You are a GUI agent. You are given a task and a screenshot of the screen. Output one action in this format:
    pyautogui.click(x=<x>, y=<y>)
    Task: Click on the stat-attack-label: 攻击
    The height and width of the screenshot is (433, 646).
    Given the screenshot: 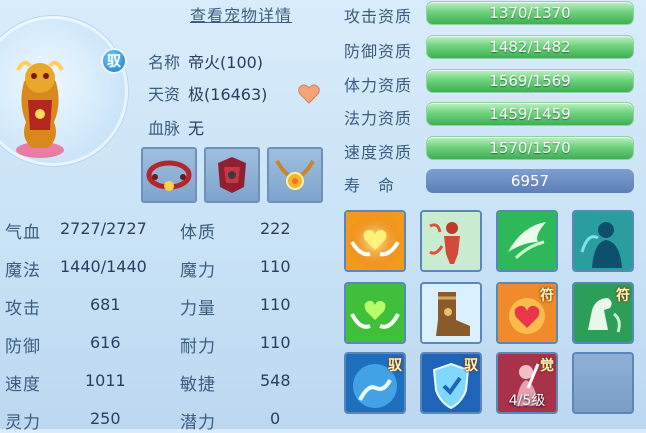 What is the action you would take?
    pyautogui.click(x=23, y=309)
    